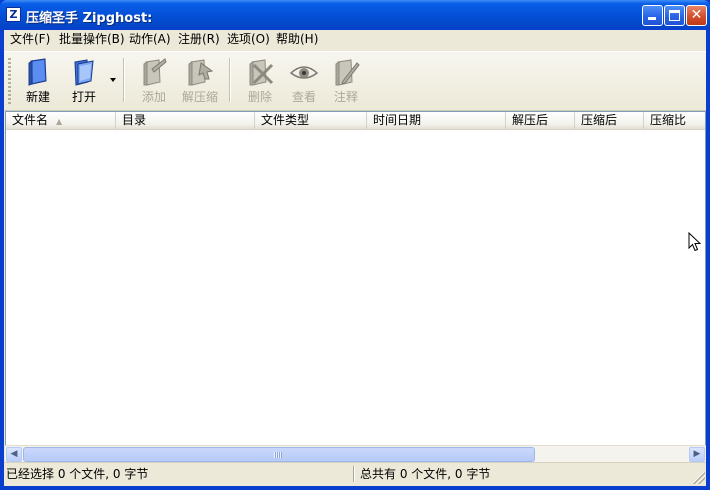  I want to click on menu-batch: 批量操作(B), so click(92, 39).